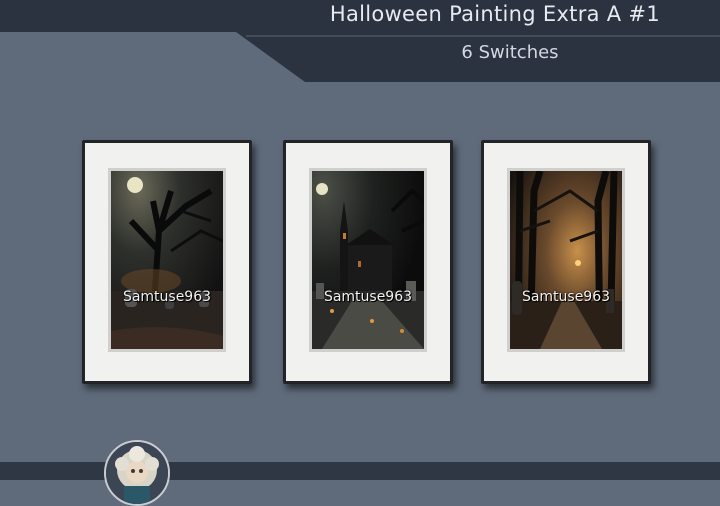  What do you see at coordinates (494, 14) in the screenshot?
I see `page-title: Halloween Painting Extra A #1` at bounding box center [494, 14].